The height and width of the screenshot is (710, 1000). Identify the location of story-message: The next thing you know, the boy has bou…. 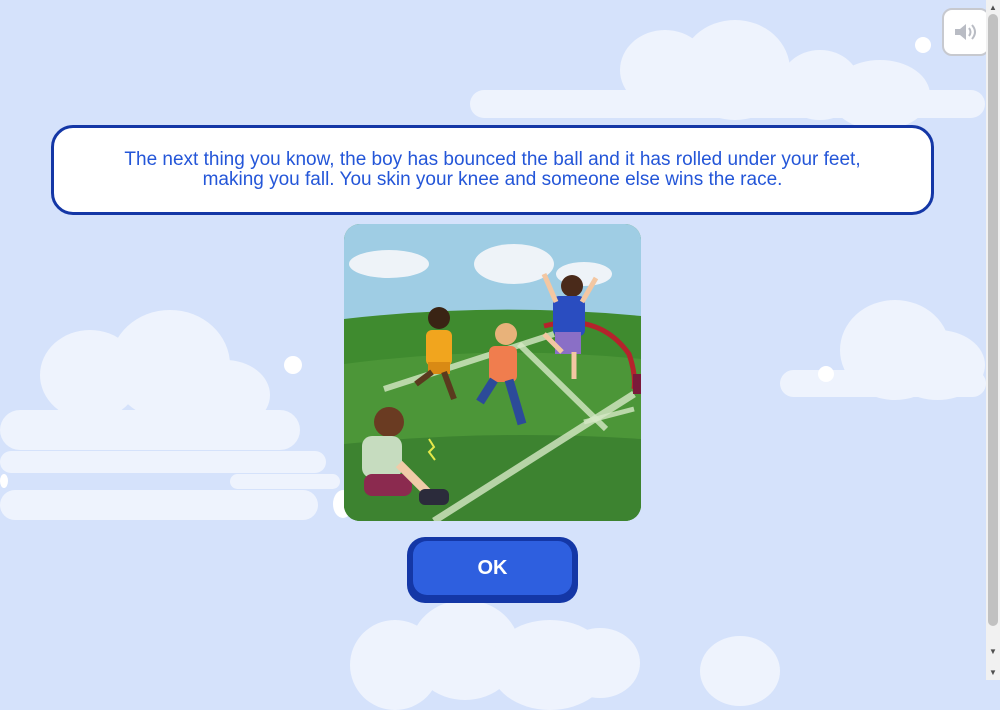
(492, 169).